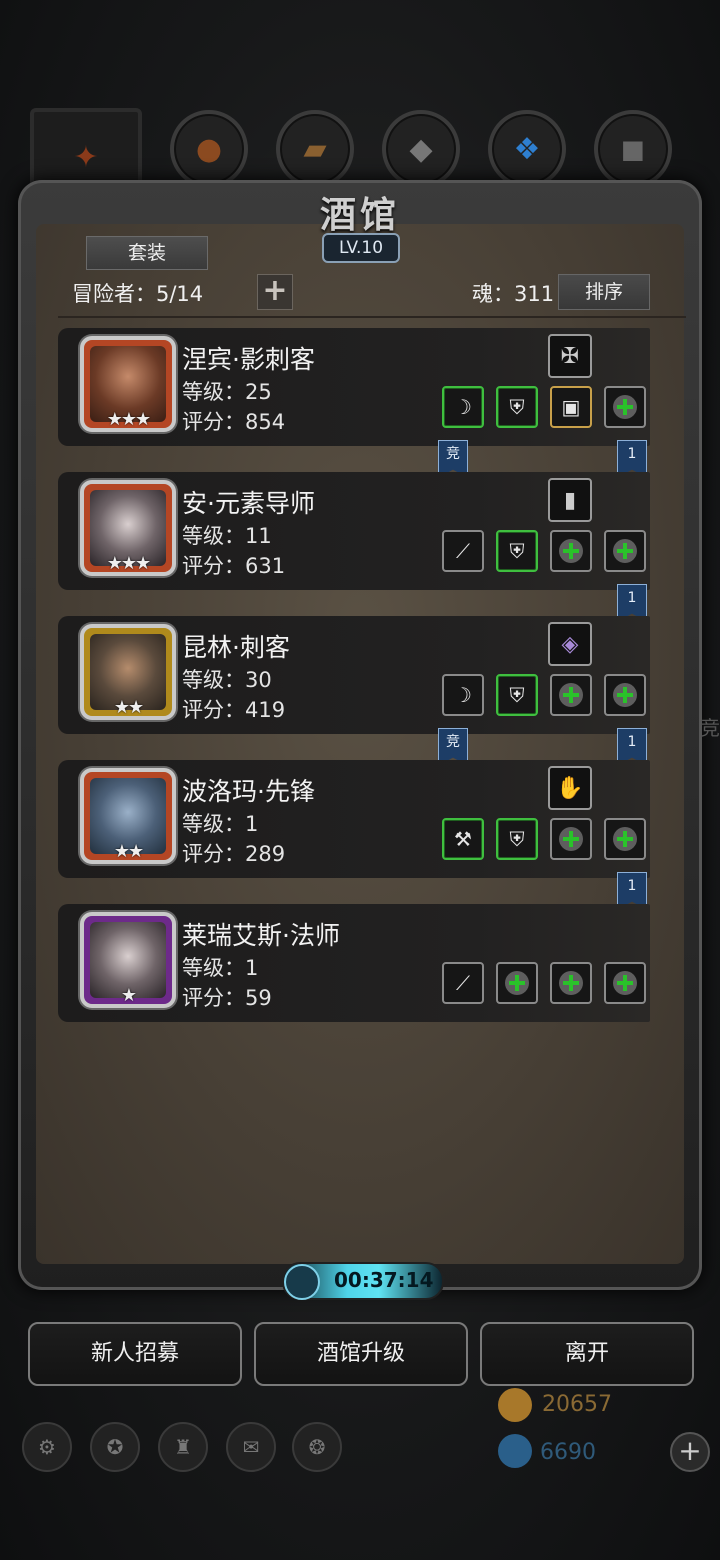 Image resolution: width=720 pixels, height=1560 pixels. I want to click on hero-portrait: ★, so click(128, 960).